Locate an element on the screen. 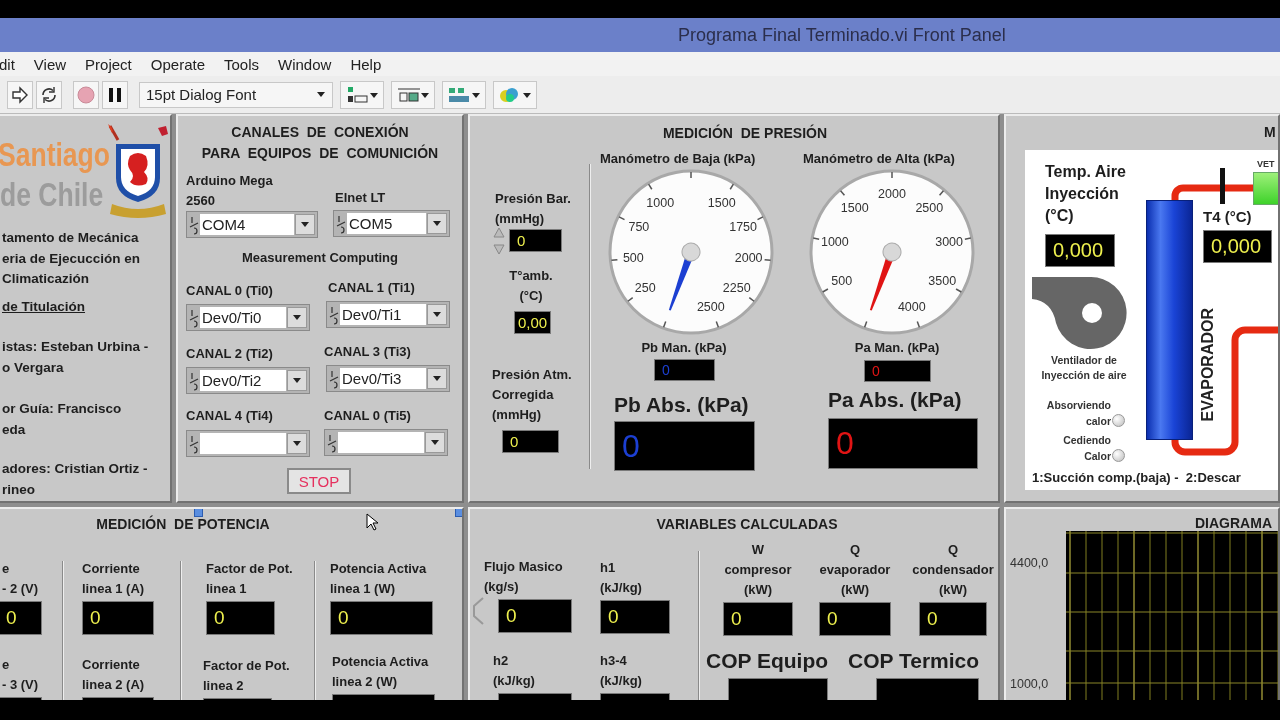  field-label: Q evaporador (kW) is located at coordinates (855, 570).